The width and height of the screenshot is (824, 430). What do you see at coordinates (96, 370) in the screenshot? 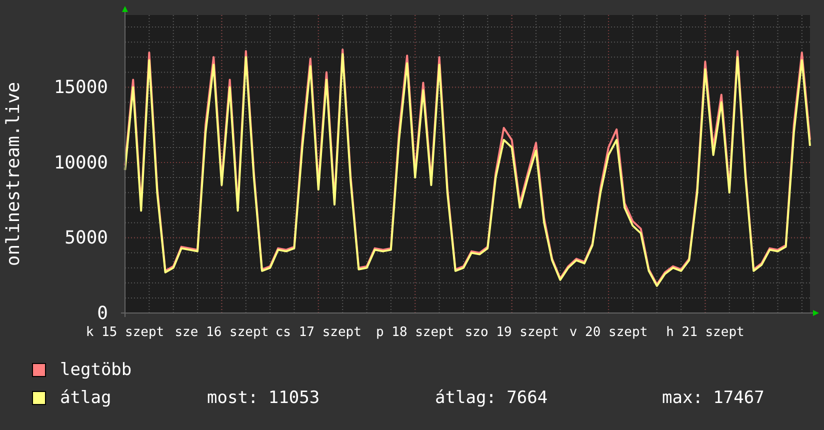
I see `legend-label: legtöbb` at bounding box center [96, 370].